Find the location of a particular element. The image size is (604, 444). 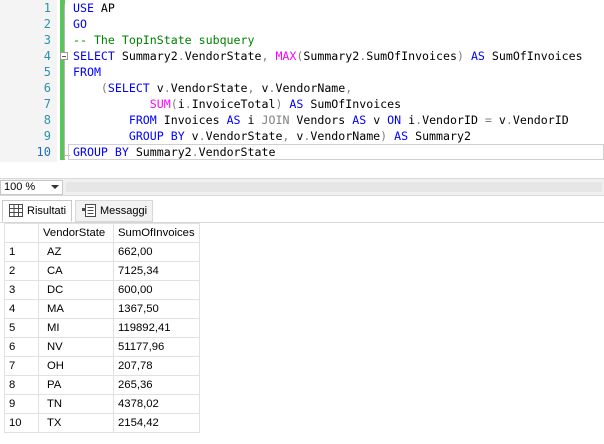

code-token: USE is located at coordinates (83, 8).